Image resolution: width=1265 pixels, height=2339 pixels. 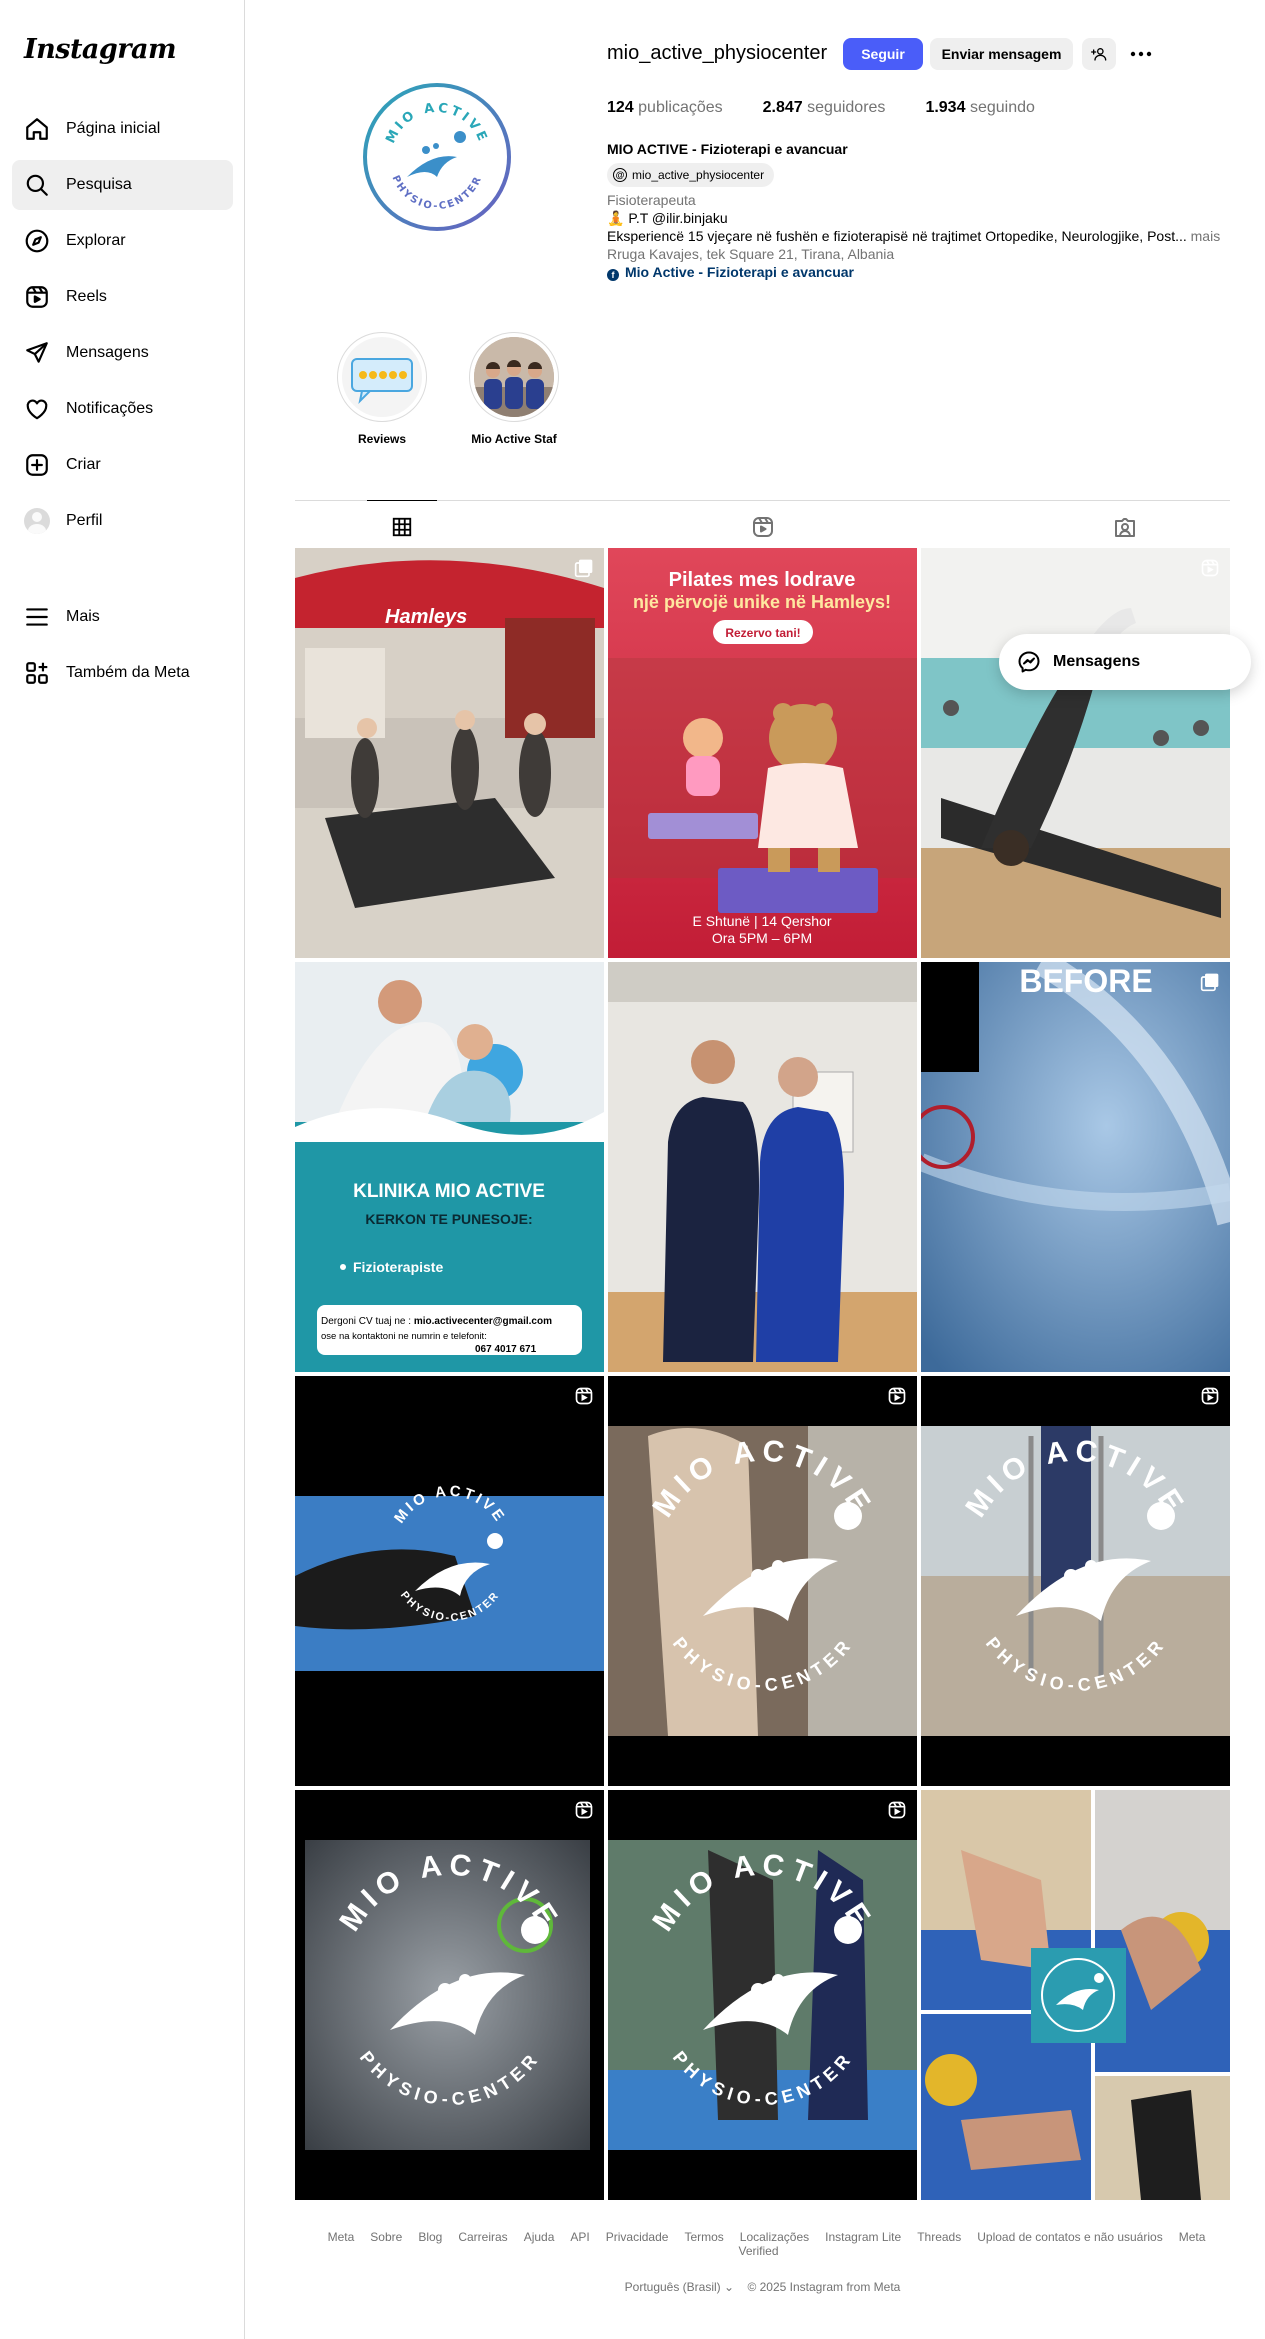 I want to click on highlight-staff: Mio Active Staf, so click(x=514, y=389).